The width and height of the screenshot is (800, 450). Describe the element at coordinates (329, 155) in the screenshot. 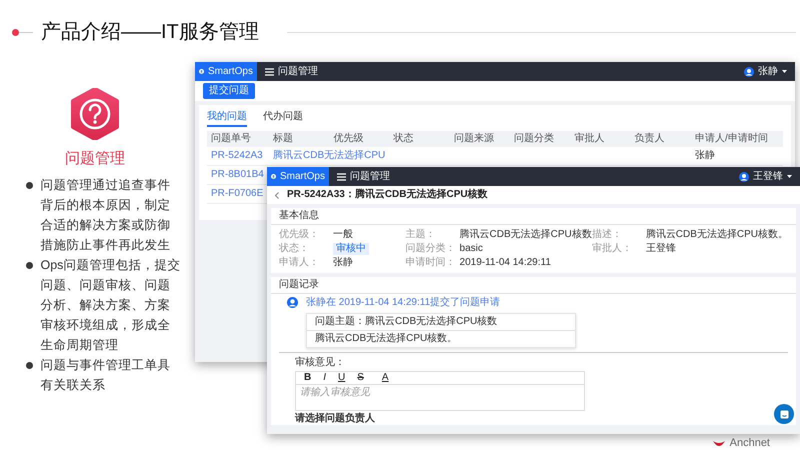

I see `issue-title-link: 腾讯云CDB无法选择CPU` at that location.